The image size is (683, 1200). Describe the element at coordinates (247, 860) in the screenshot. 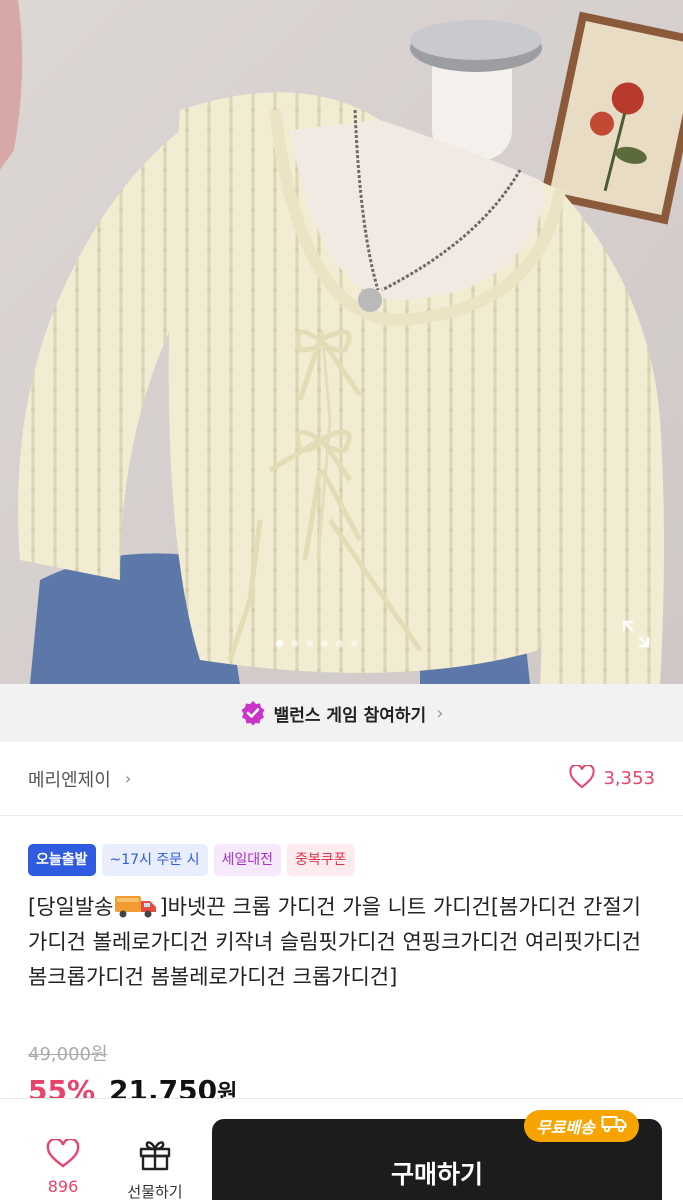

I see `tag-sale-event: 세일대전` at that location.